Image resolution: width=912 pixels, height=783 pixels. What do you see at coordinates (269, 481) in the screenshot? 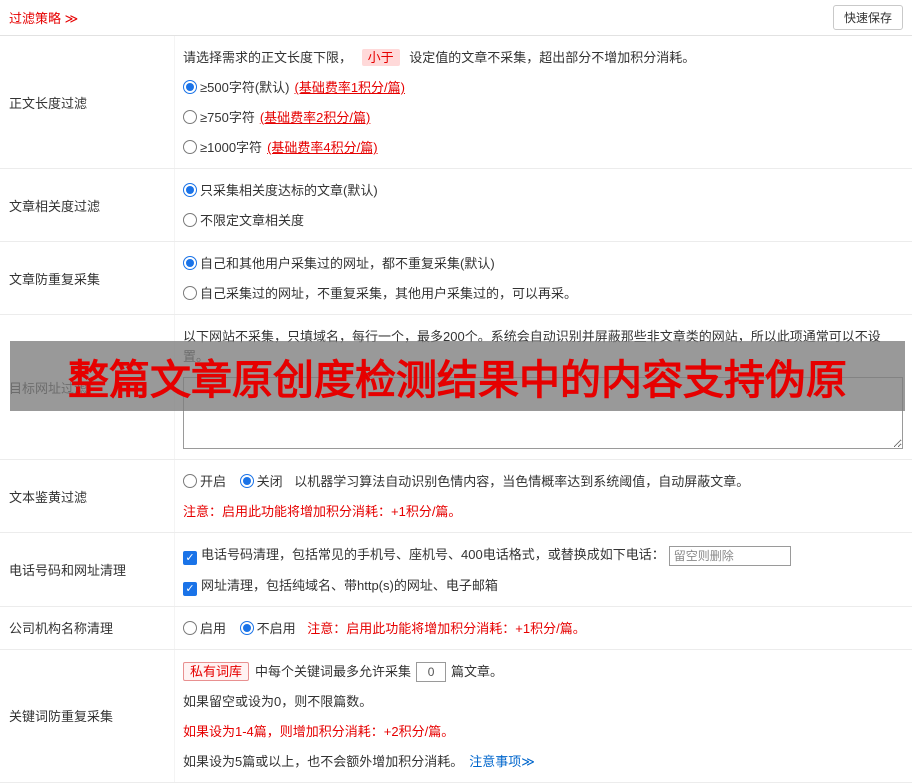
I see `option-label: 关闭` at bounding box center [269, 481].